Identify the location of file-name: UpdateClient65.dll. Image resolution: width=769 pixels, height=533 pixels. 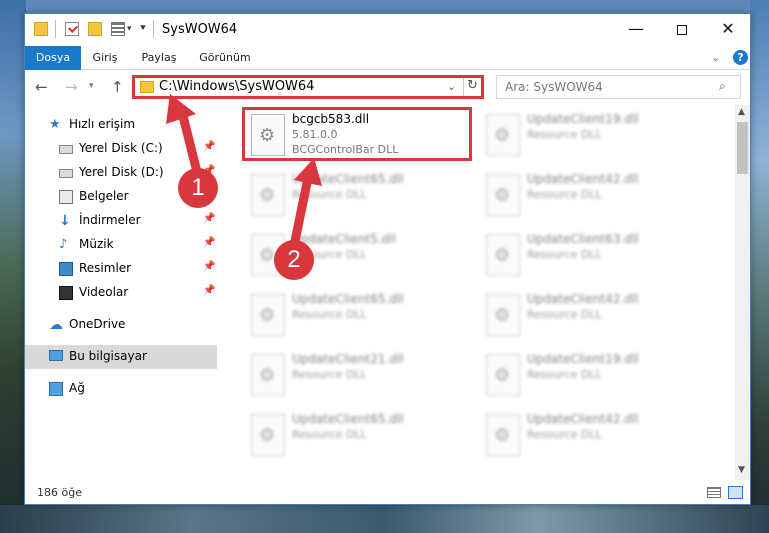
(348, 419).